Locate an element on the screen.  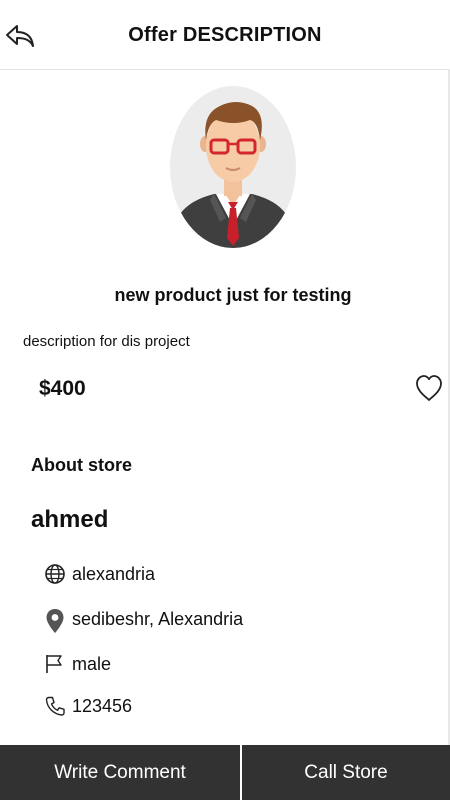
app-header: Offer DESCRIPTION is located at coordinates (225, 35).